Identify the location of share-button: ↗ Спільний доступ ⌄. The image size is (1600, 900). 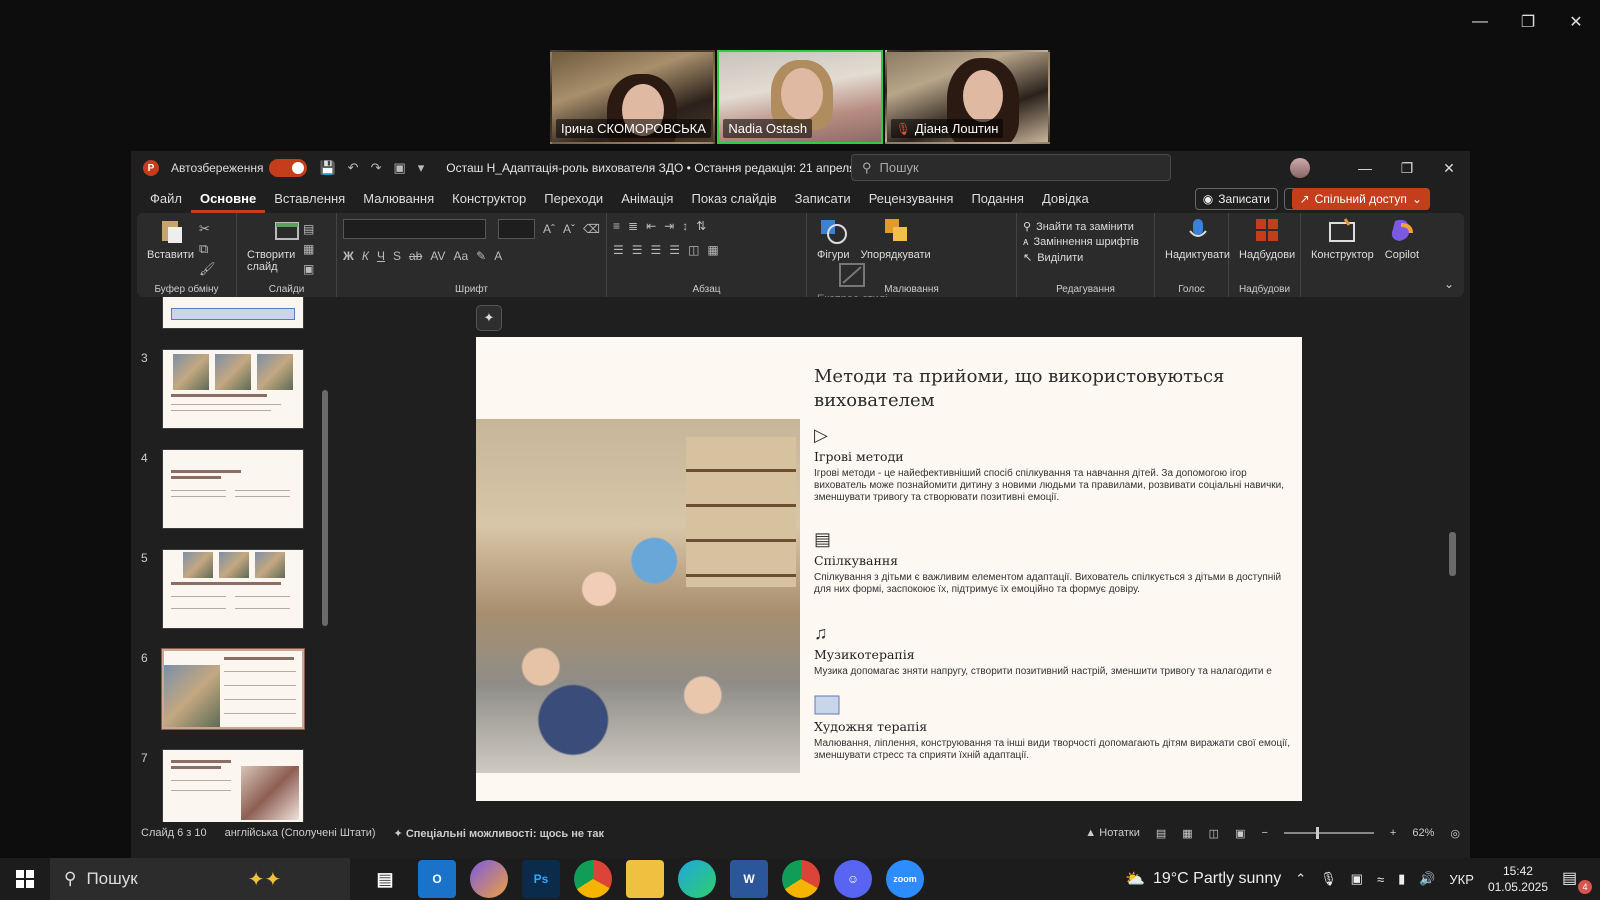
(1360, 199).